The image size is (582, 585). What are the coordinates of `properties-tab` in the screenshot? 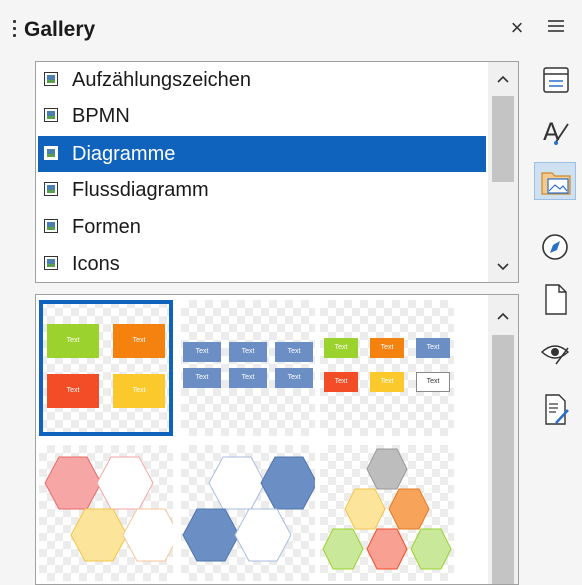 It's located at (555, 81).